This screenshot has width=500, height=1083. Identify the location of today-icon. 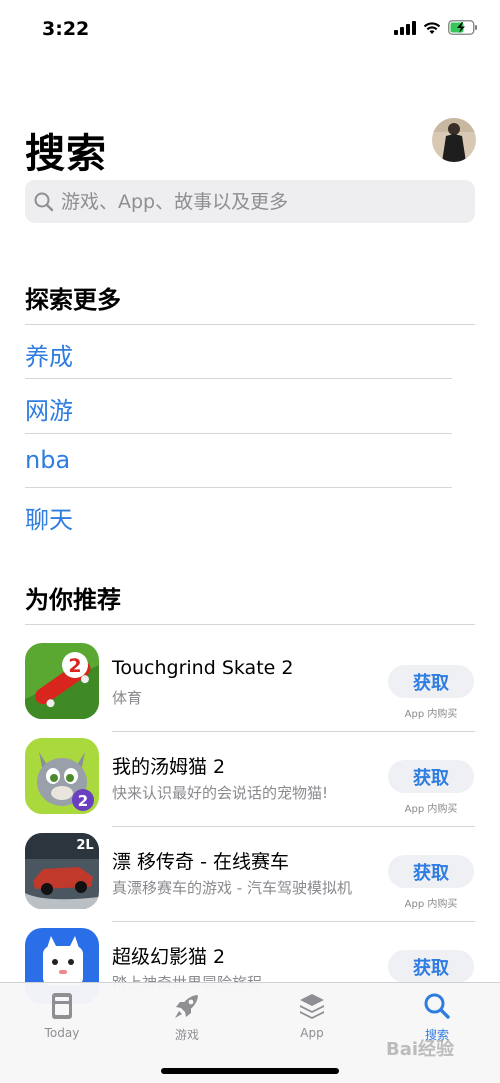
(62, 1006).